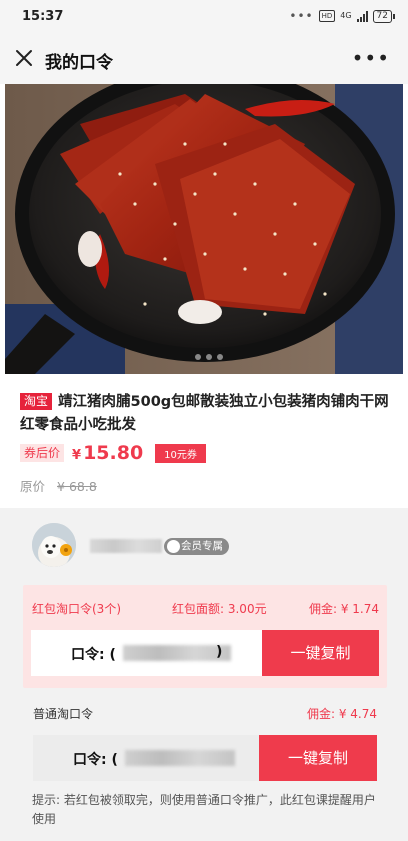 This screenshot has height=841, width=408. Describe the element at coordinates (108, 453) in the screenshot. I see `coupon-price: ¥15.80` at that location.